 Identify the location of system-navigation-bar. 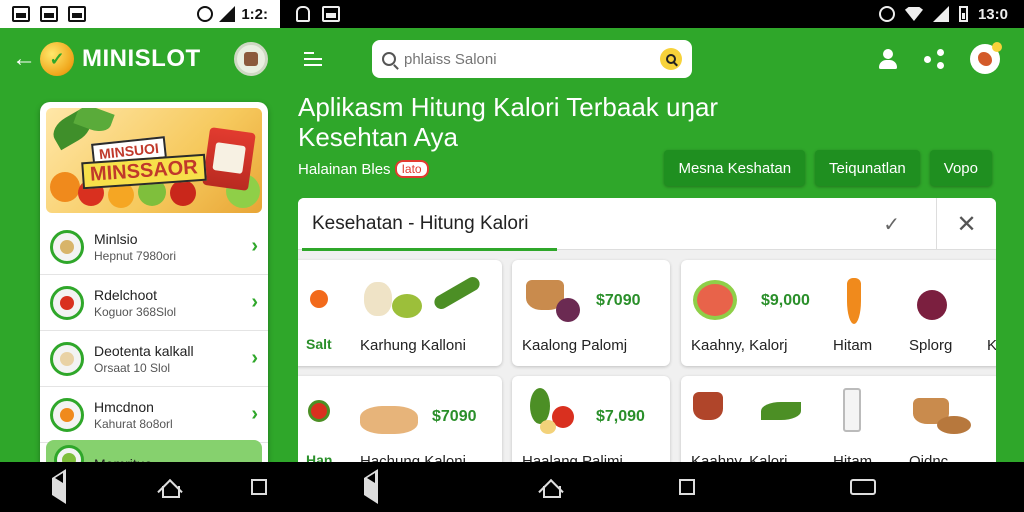
(512, 487).